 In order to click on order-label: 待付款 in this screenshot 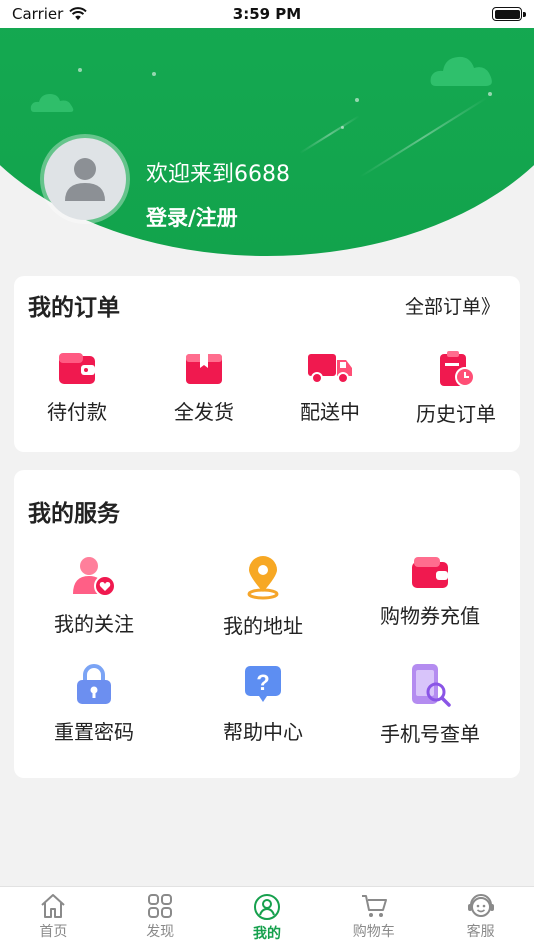, I will do `click(77, 412)`.